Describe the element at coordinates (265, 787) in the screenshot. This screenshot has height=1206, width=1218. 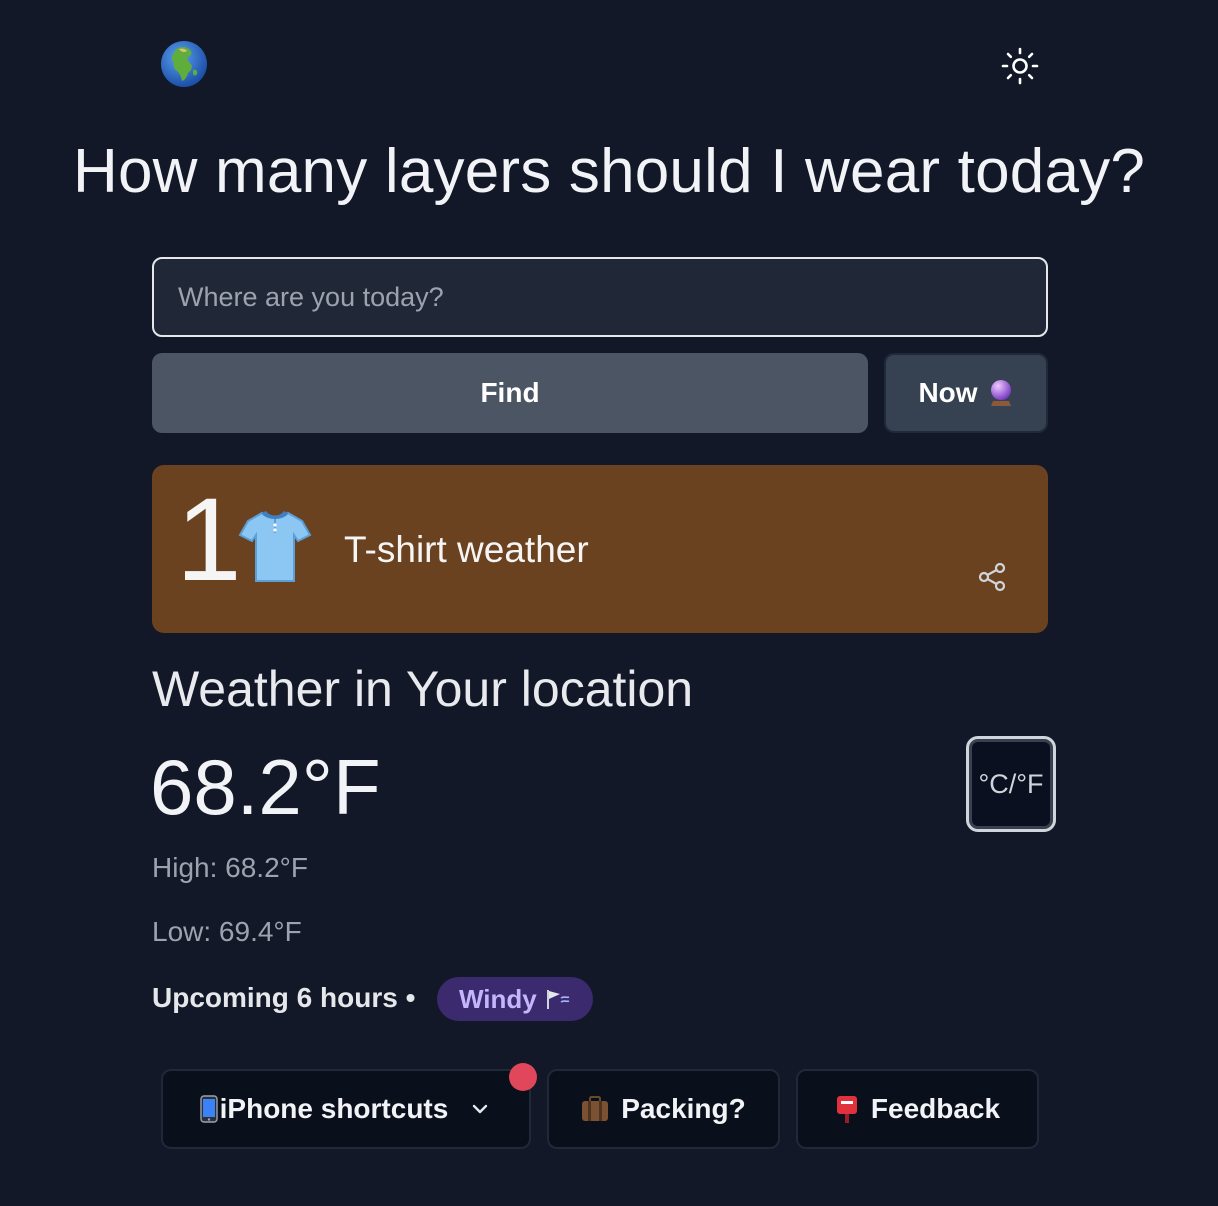
I see `current-temperature: 68.2°F` at that location.